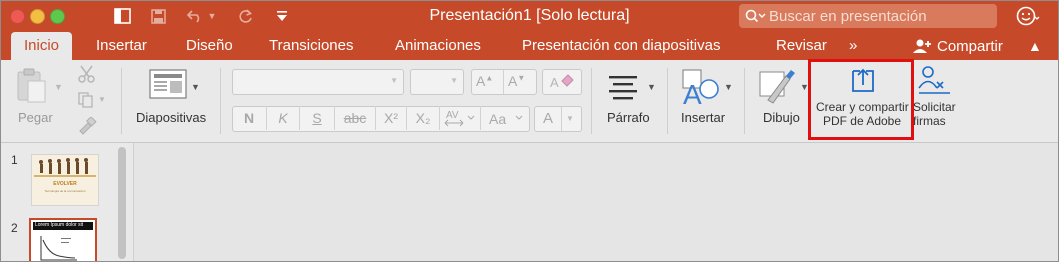 The image size is (1059, 262). I want to click on tab-revisar: Revisar, so click(801, 46).